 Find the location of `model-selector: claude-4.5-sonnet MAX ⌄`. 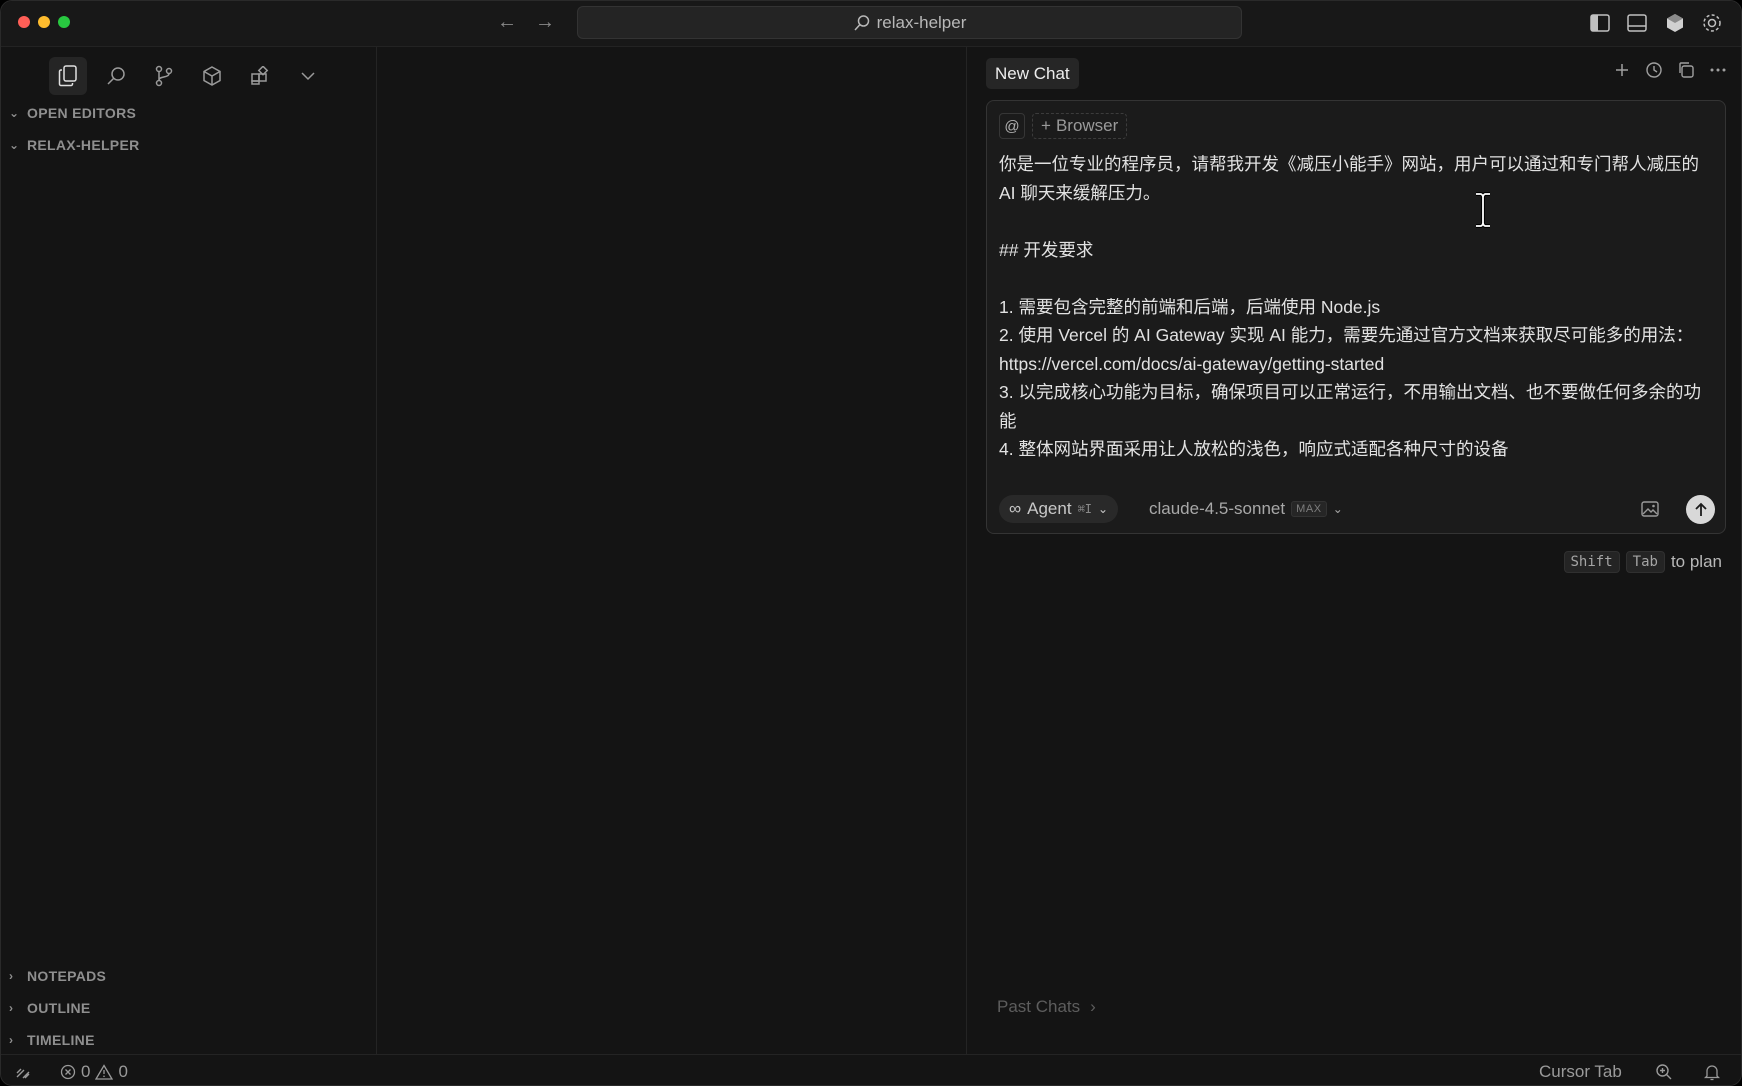

model-selector: claude-4.5-sonnet MAX ⌄ is located at coordinates (1246, 509).